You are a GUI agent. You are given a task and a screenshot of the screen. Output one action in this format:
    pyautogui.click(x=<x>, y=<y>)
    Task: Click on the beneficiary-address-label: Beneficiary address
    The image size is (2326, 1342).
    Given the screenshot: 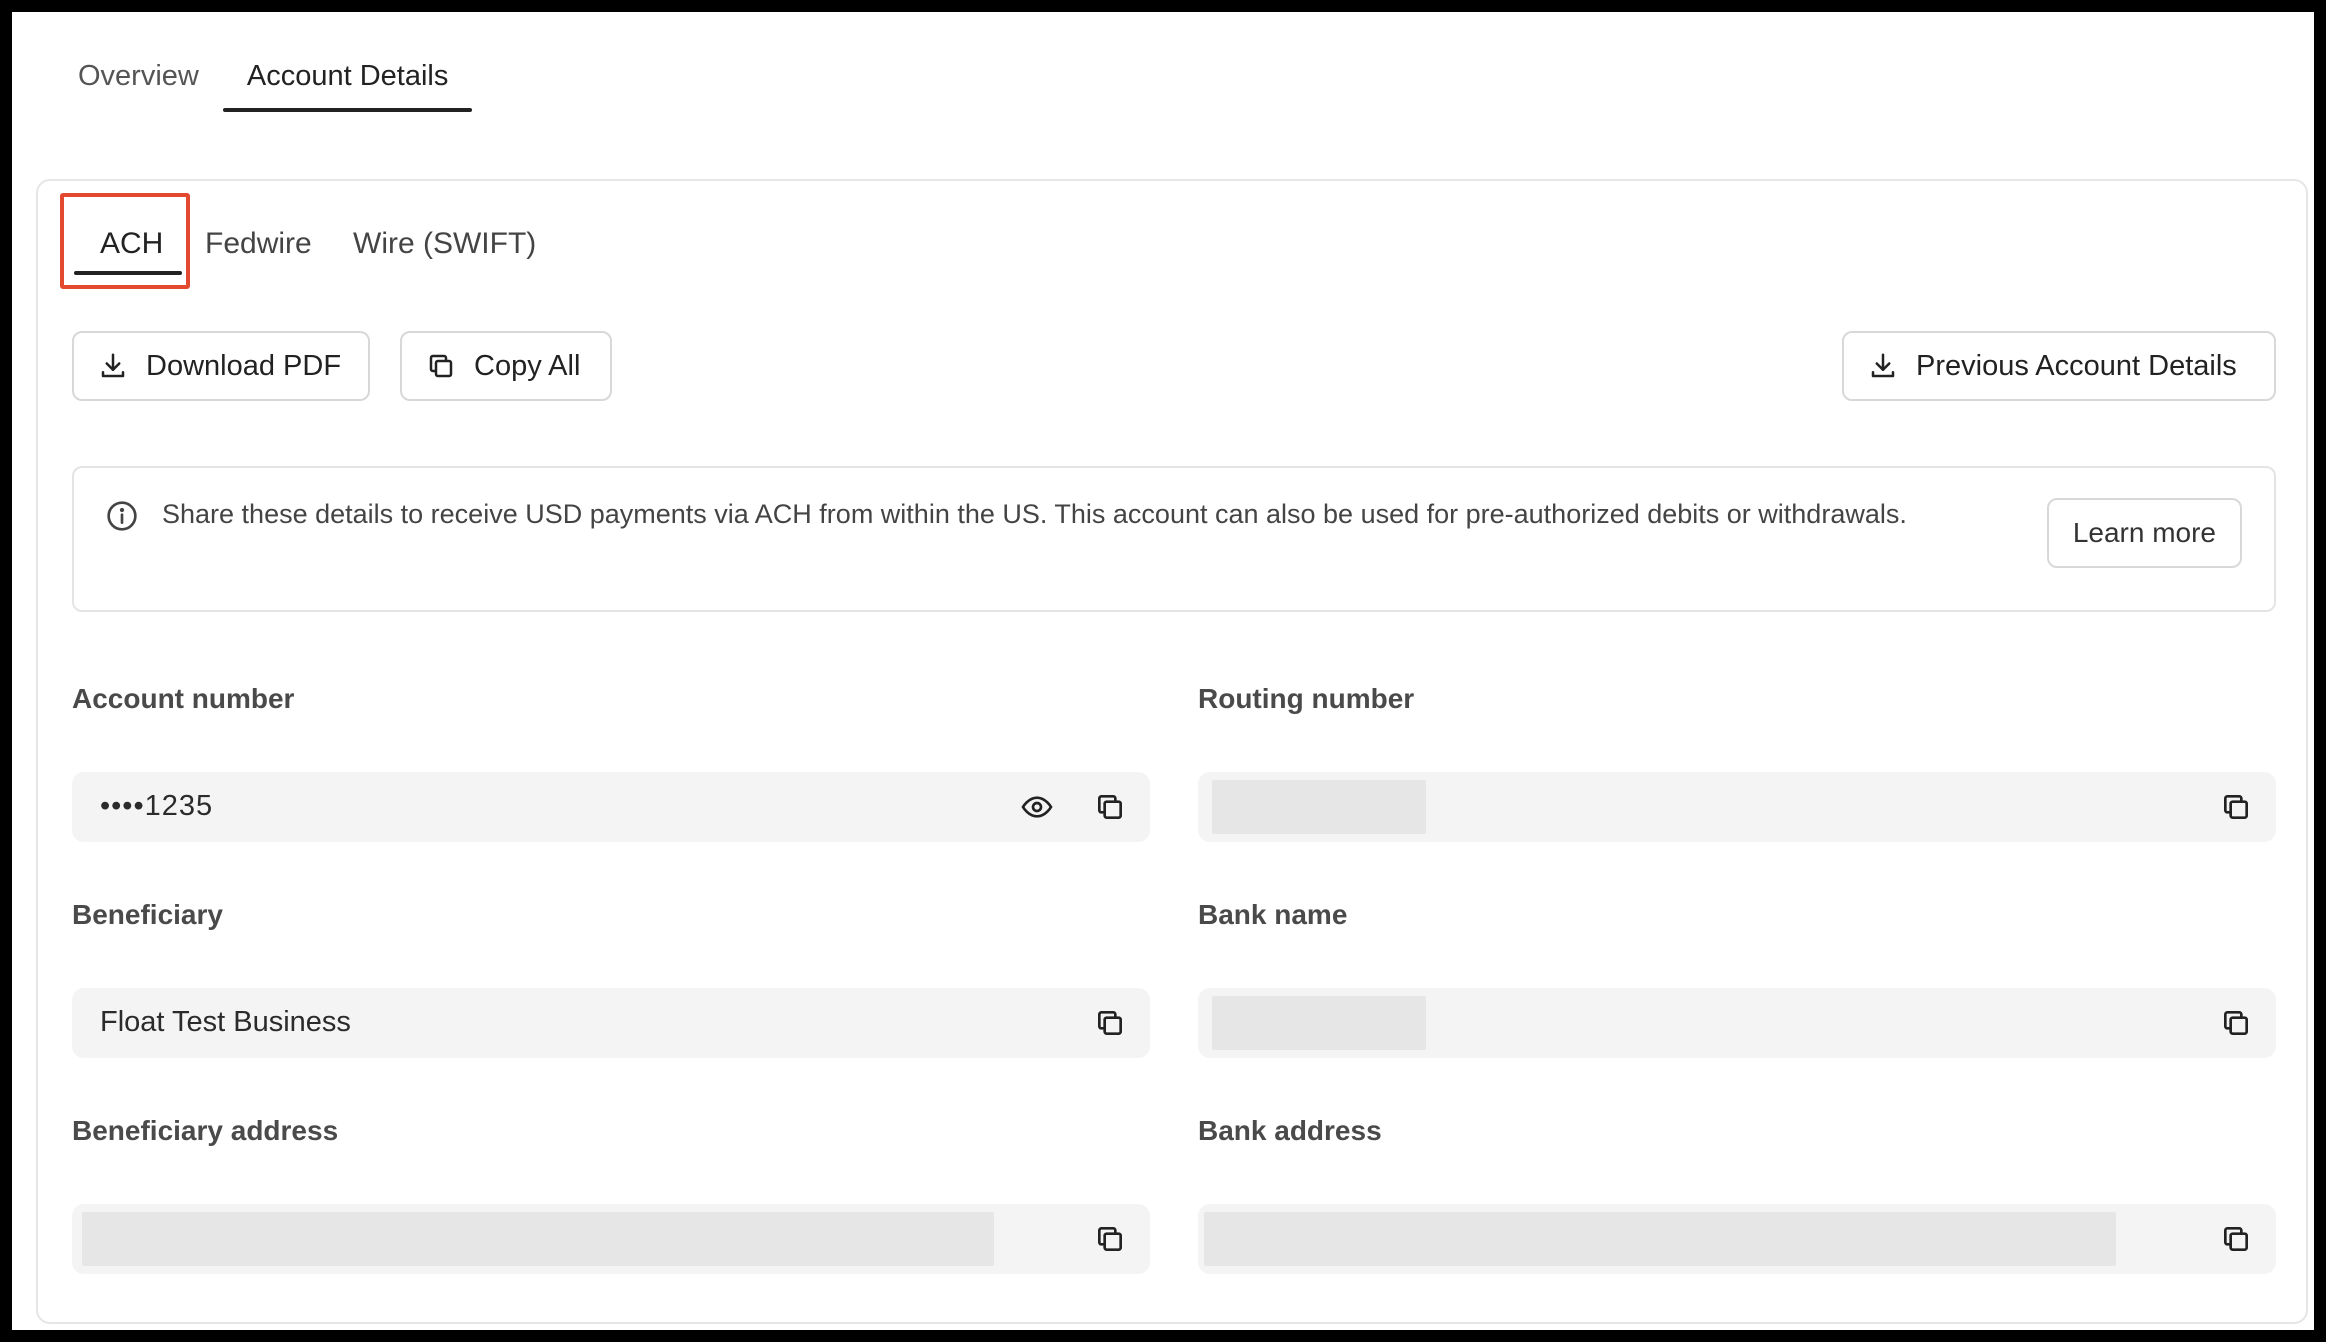 What is the action you would take?
    pyautogui.click(x=205, y=1130)
    